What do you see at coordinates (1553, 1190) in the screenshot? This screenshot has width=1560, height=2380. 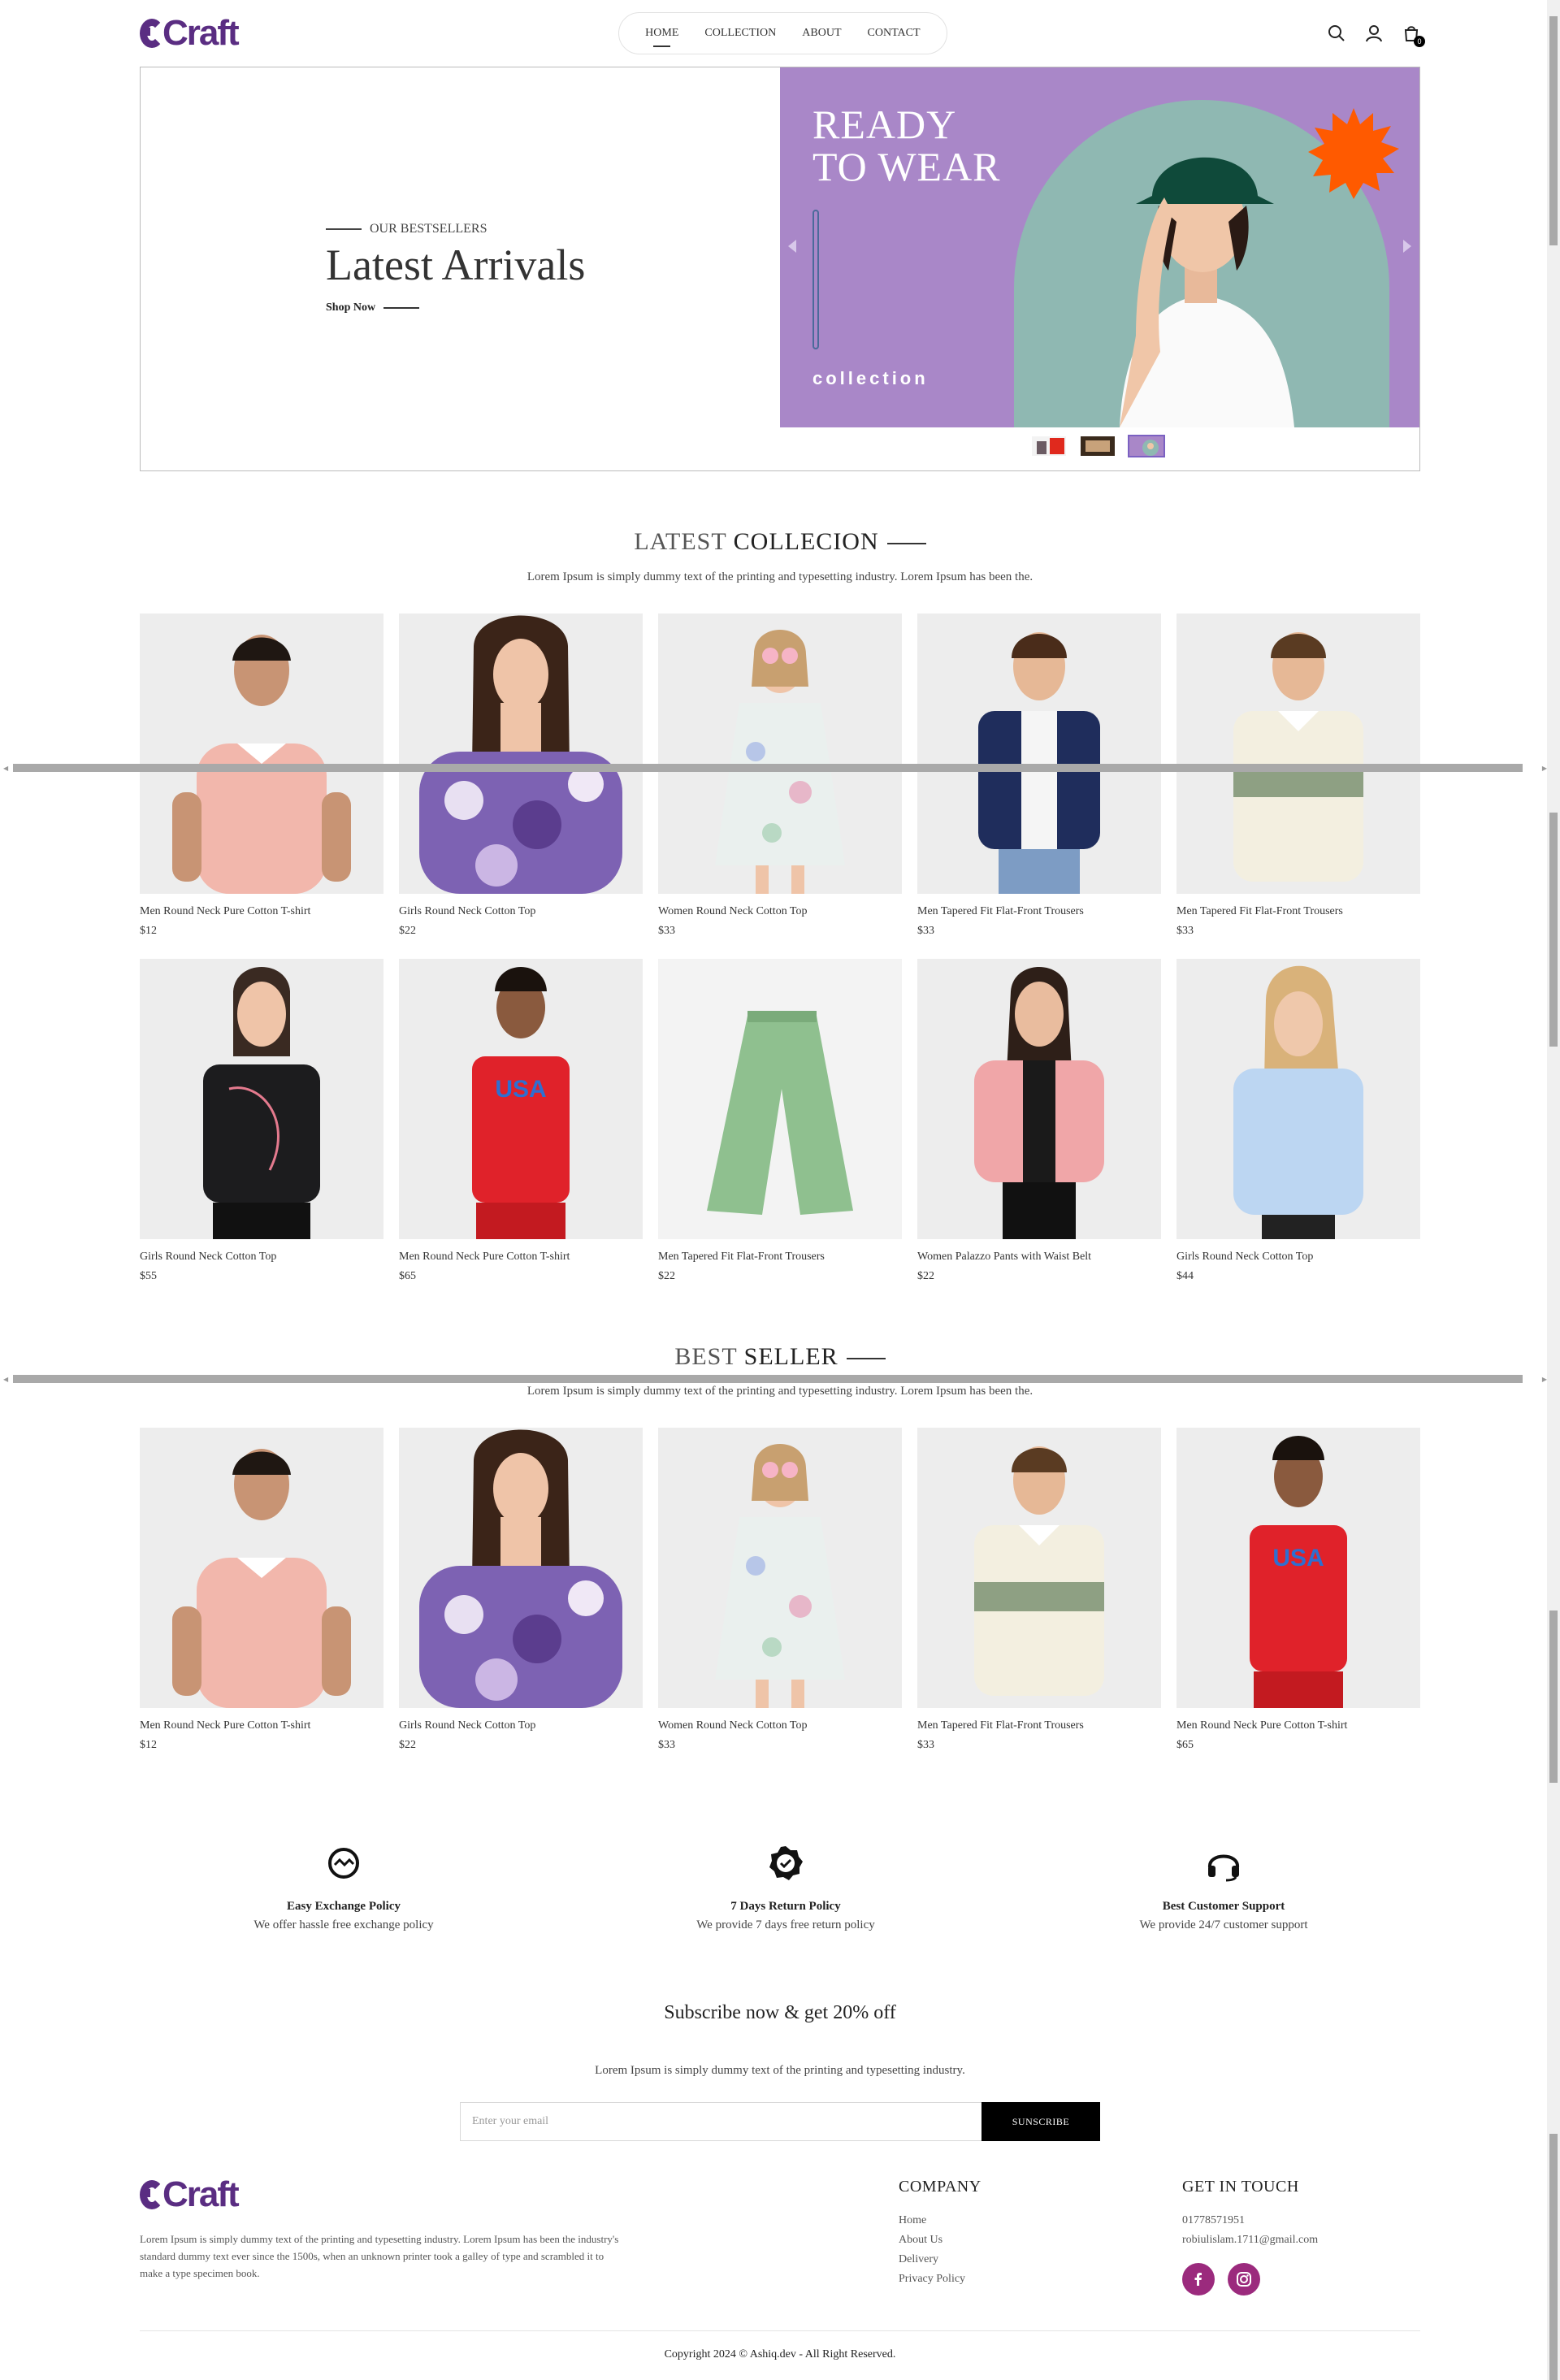 I see `vertical-scrollbar` at bounding box center [1553, 1190].